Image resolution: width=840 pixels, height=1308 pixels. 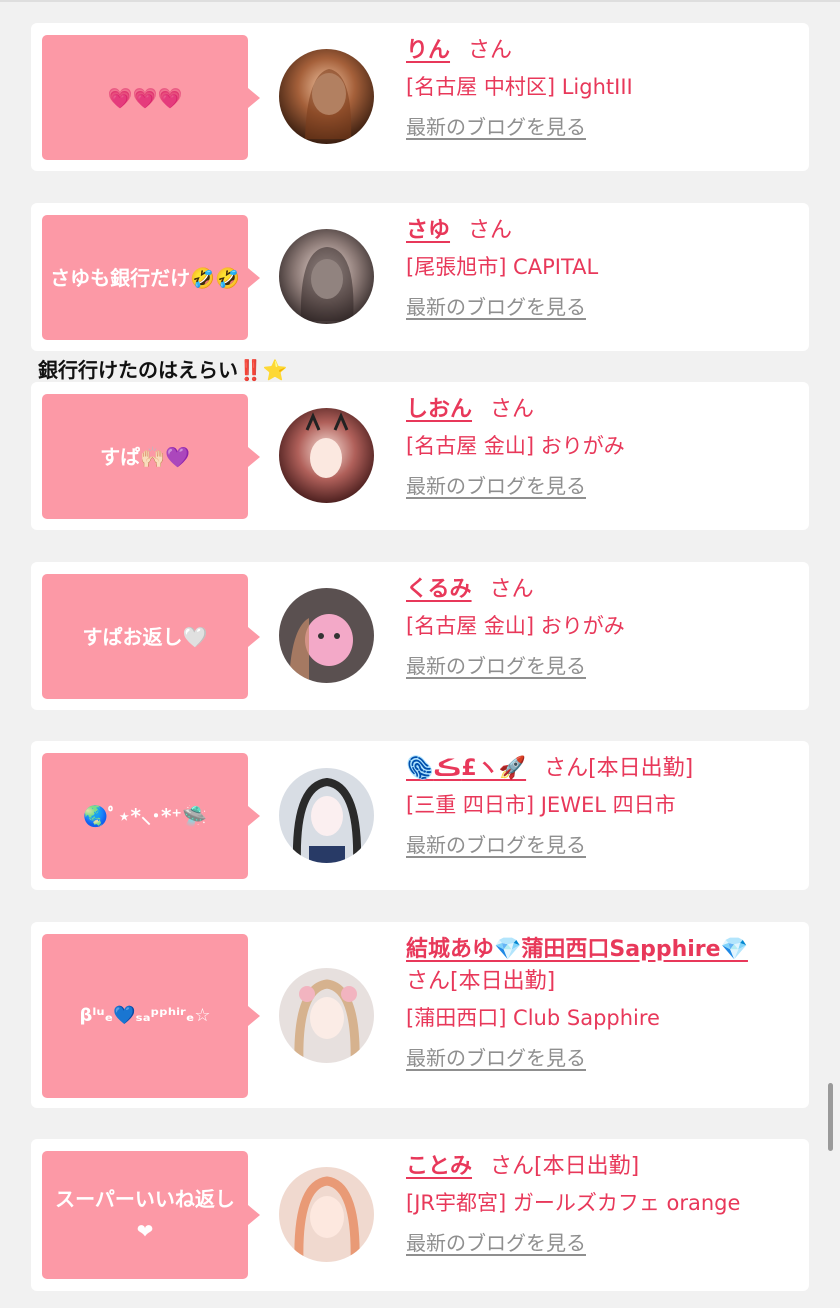 What do you see at coordinates (428, 230) in the screenshot?
I see `profile-name-link: さゆ` at bounding box center [428, 230].